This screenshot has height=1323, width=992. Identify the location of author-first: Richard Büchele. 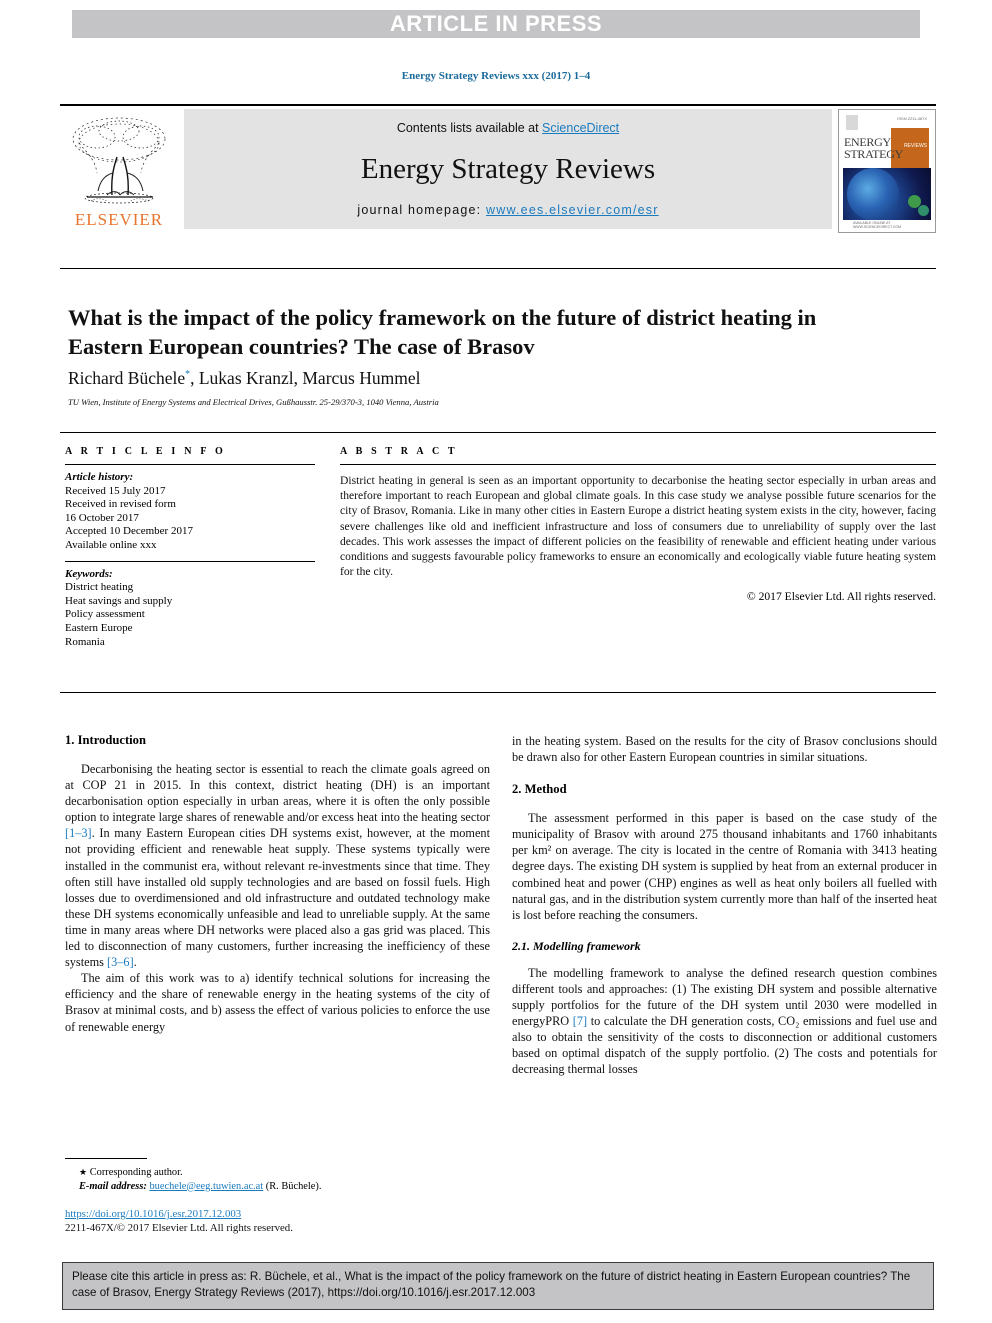
(127, 378).